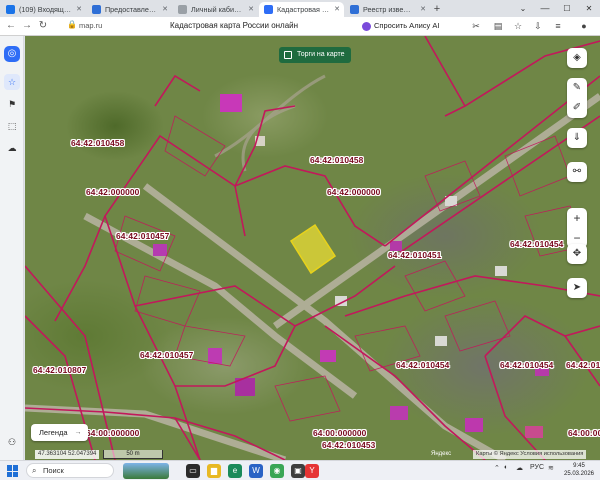 This screenshot has height=480, width=600. Describe the element at coordinates (538, 26) in the screenshot. I see `downloads-icon: ⇩` at that location.